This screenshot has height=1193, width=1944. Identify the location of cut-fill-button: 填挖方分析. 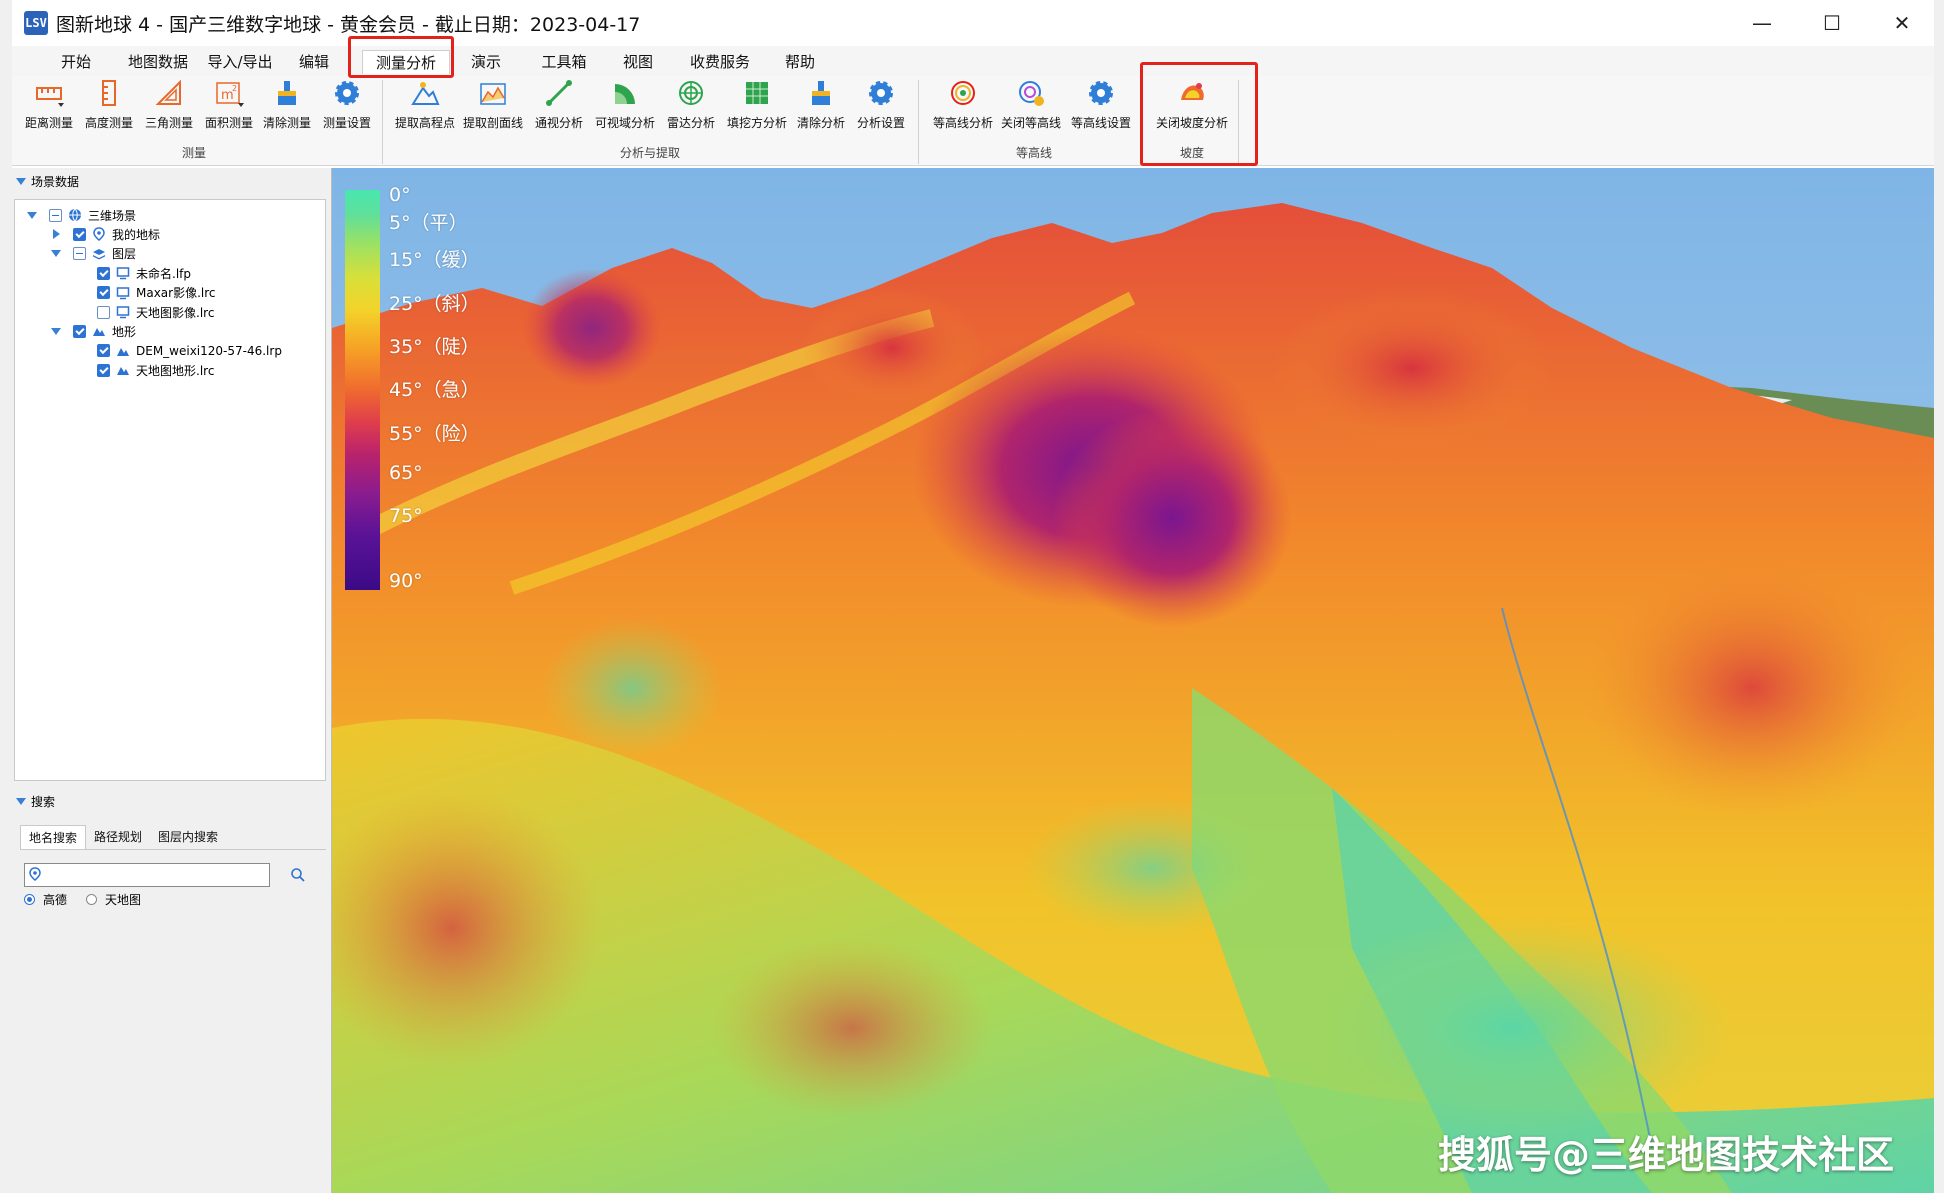
(757, 107).